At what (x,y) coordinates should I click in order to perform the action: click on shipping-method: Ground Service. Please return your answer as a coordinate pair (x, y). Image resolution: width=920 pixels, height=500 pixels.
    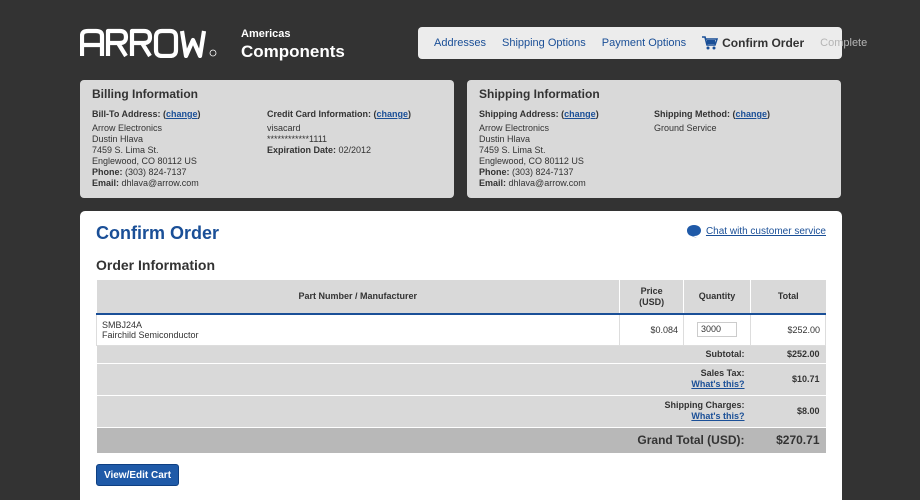
    Looking at the image, I should click on (685, 128).